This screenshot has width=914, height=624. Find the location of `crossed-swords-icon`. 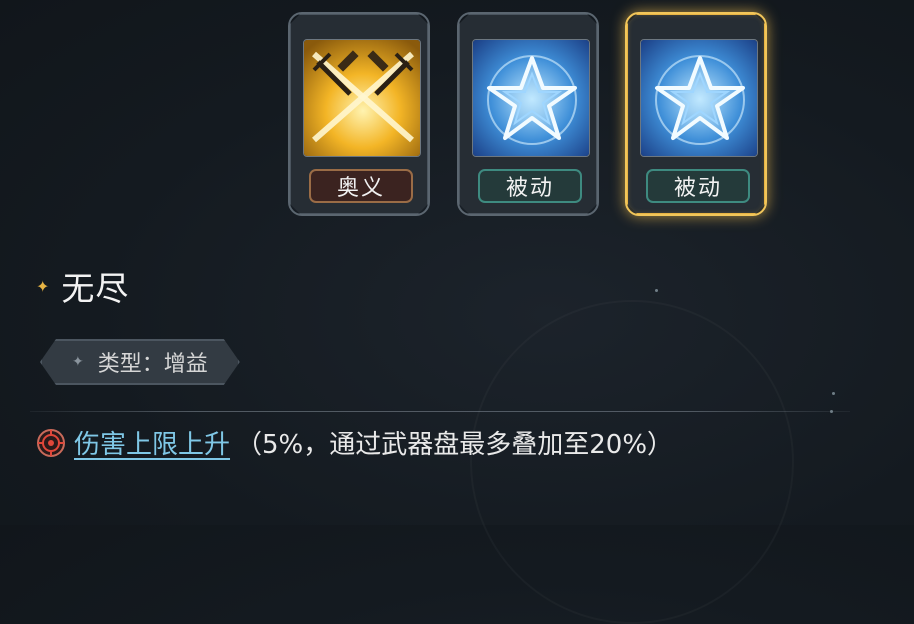

crossed-swords-icon is located at coordinates (362, 98).